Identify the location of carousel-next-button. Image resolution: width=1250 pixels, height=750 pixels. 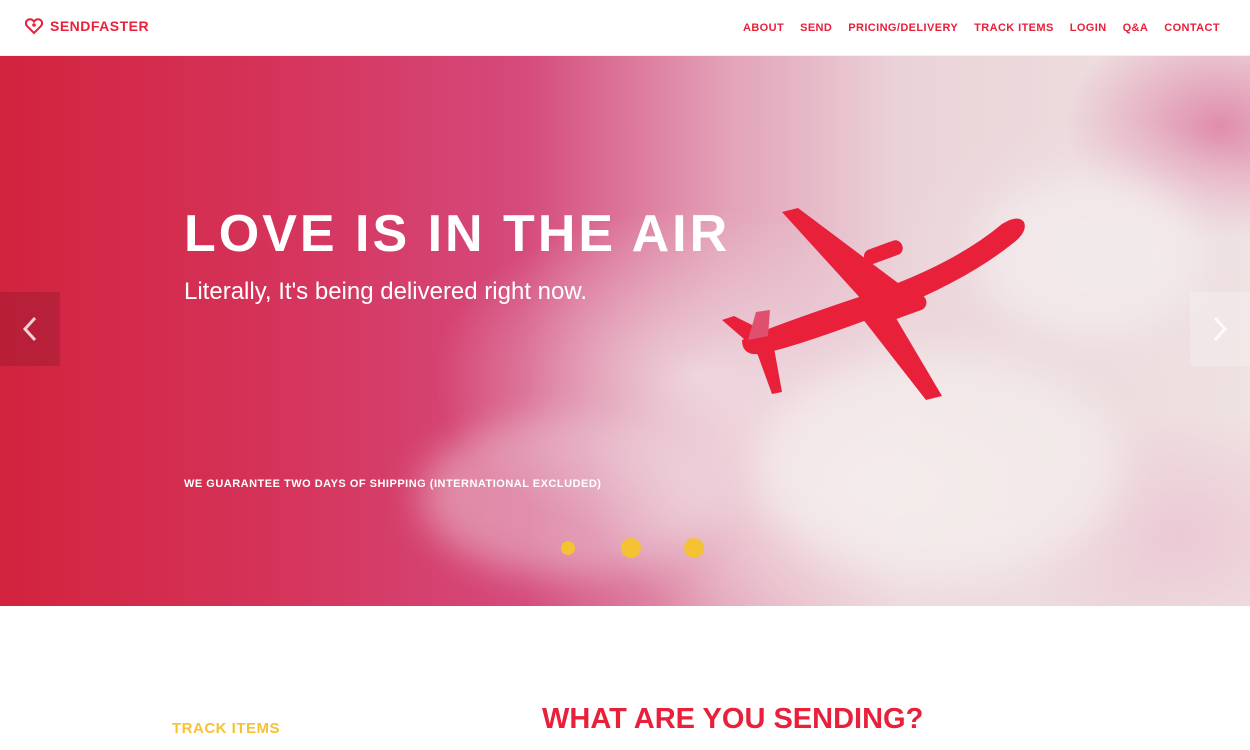
(1220, 329).